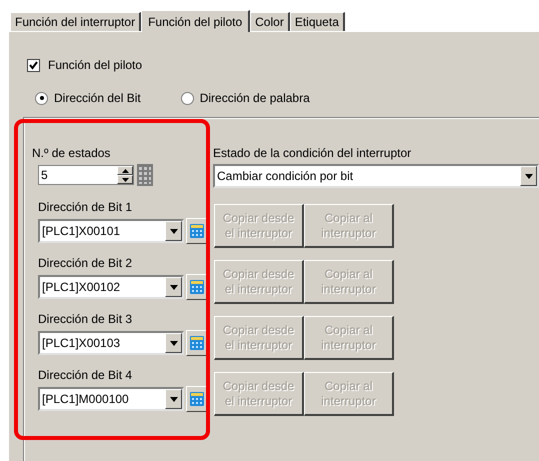 The image size is (539, 461). What do you see at coordinates (86, 175) in the screenshot?
I see `number-field: 5` at bounding box center [86, 175].